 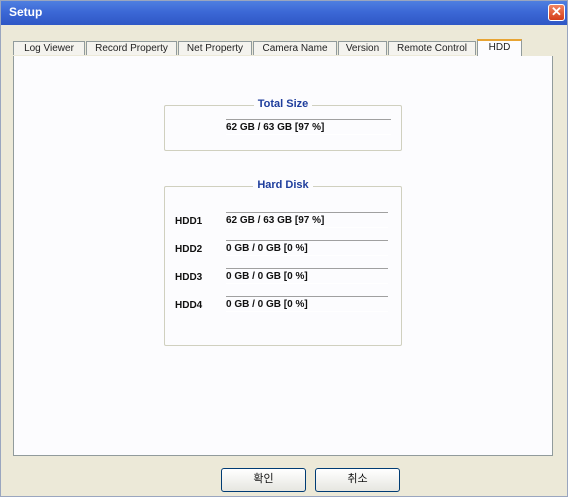 I want to click on hard-disk-legend: Hard Disk, so click(x=283, y=185).